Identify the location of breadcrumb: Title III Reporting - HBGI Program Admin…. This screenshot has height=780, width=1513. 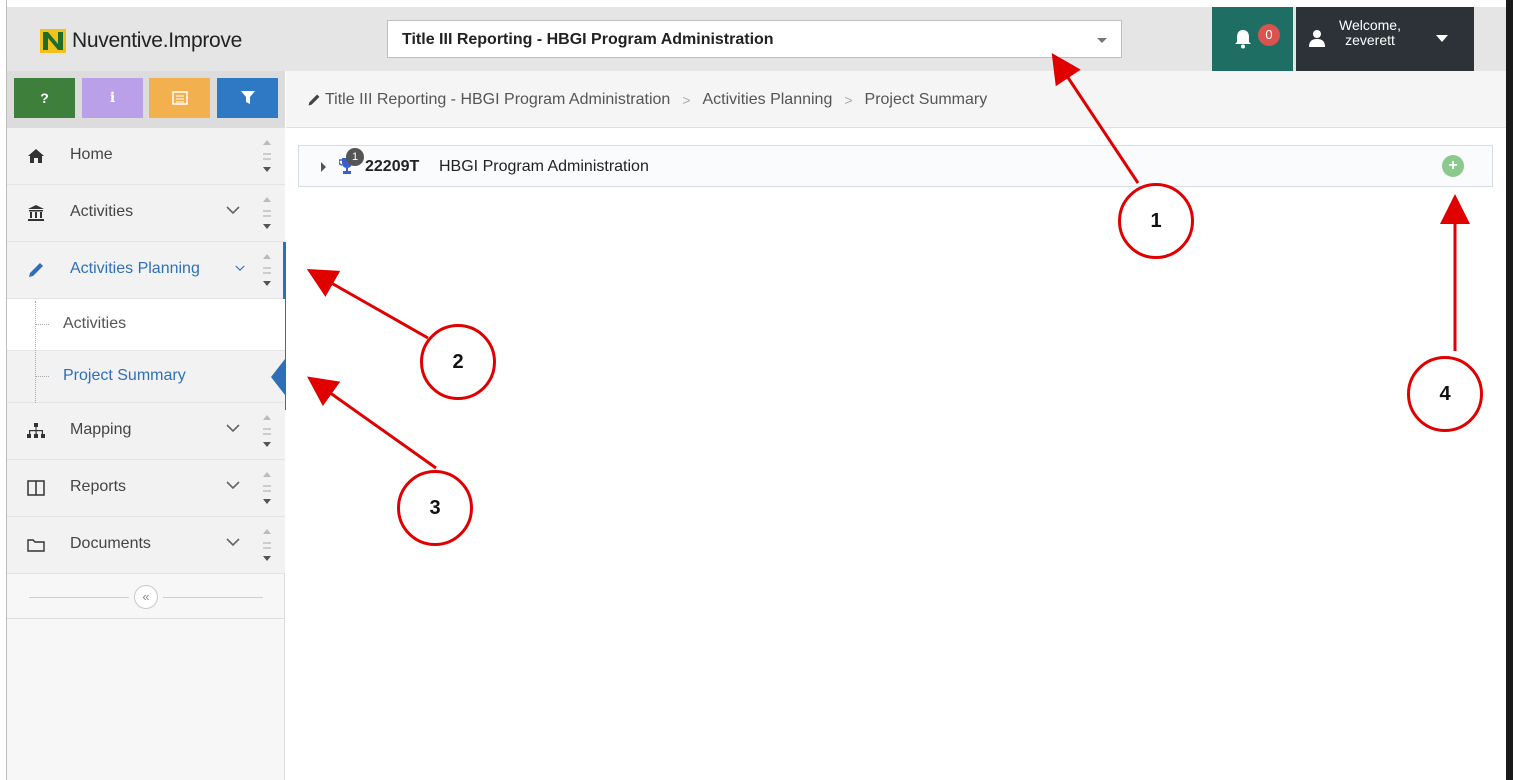
(896, 99).